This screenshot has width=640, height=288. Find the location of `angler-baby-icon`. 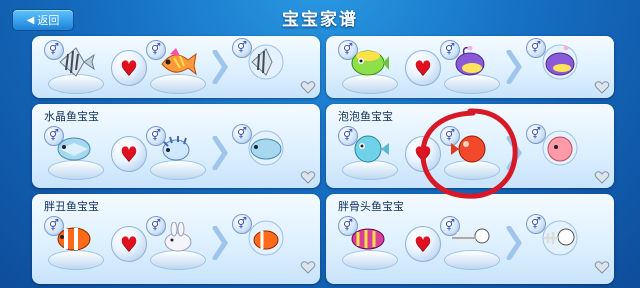

angler-baby-icon is located at coordinates (560, 62).